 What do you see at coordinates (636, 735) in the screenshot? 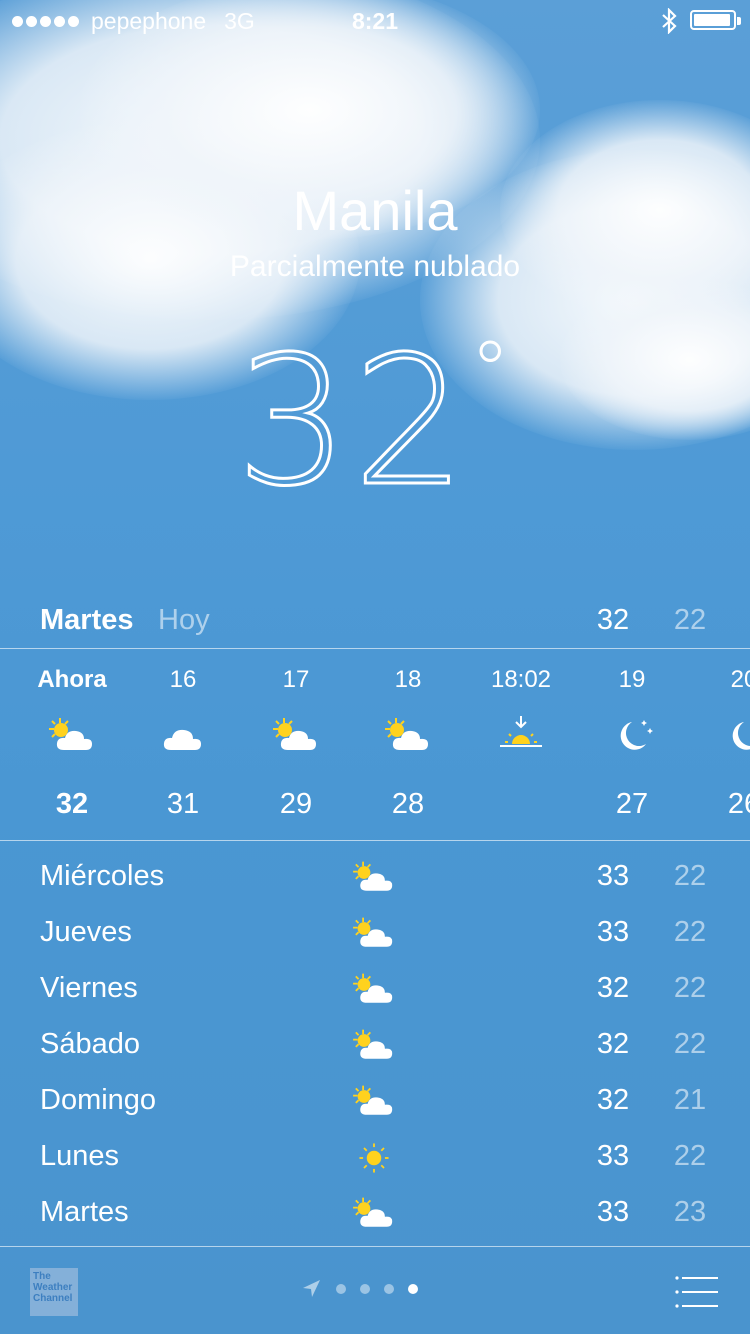
I see `moon-stars-icon` at bounding box center [636, 735].